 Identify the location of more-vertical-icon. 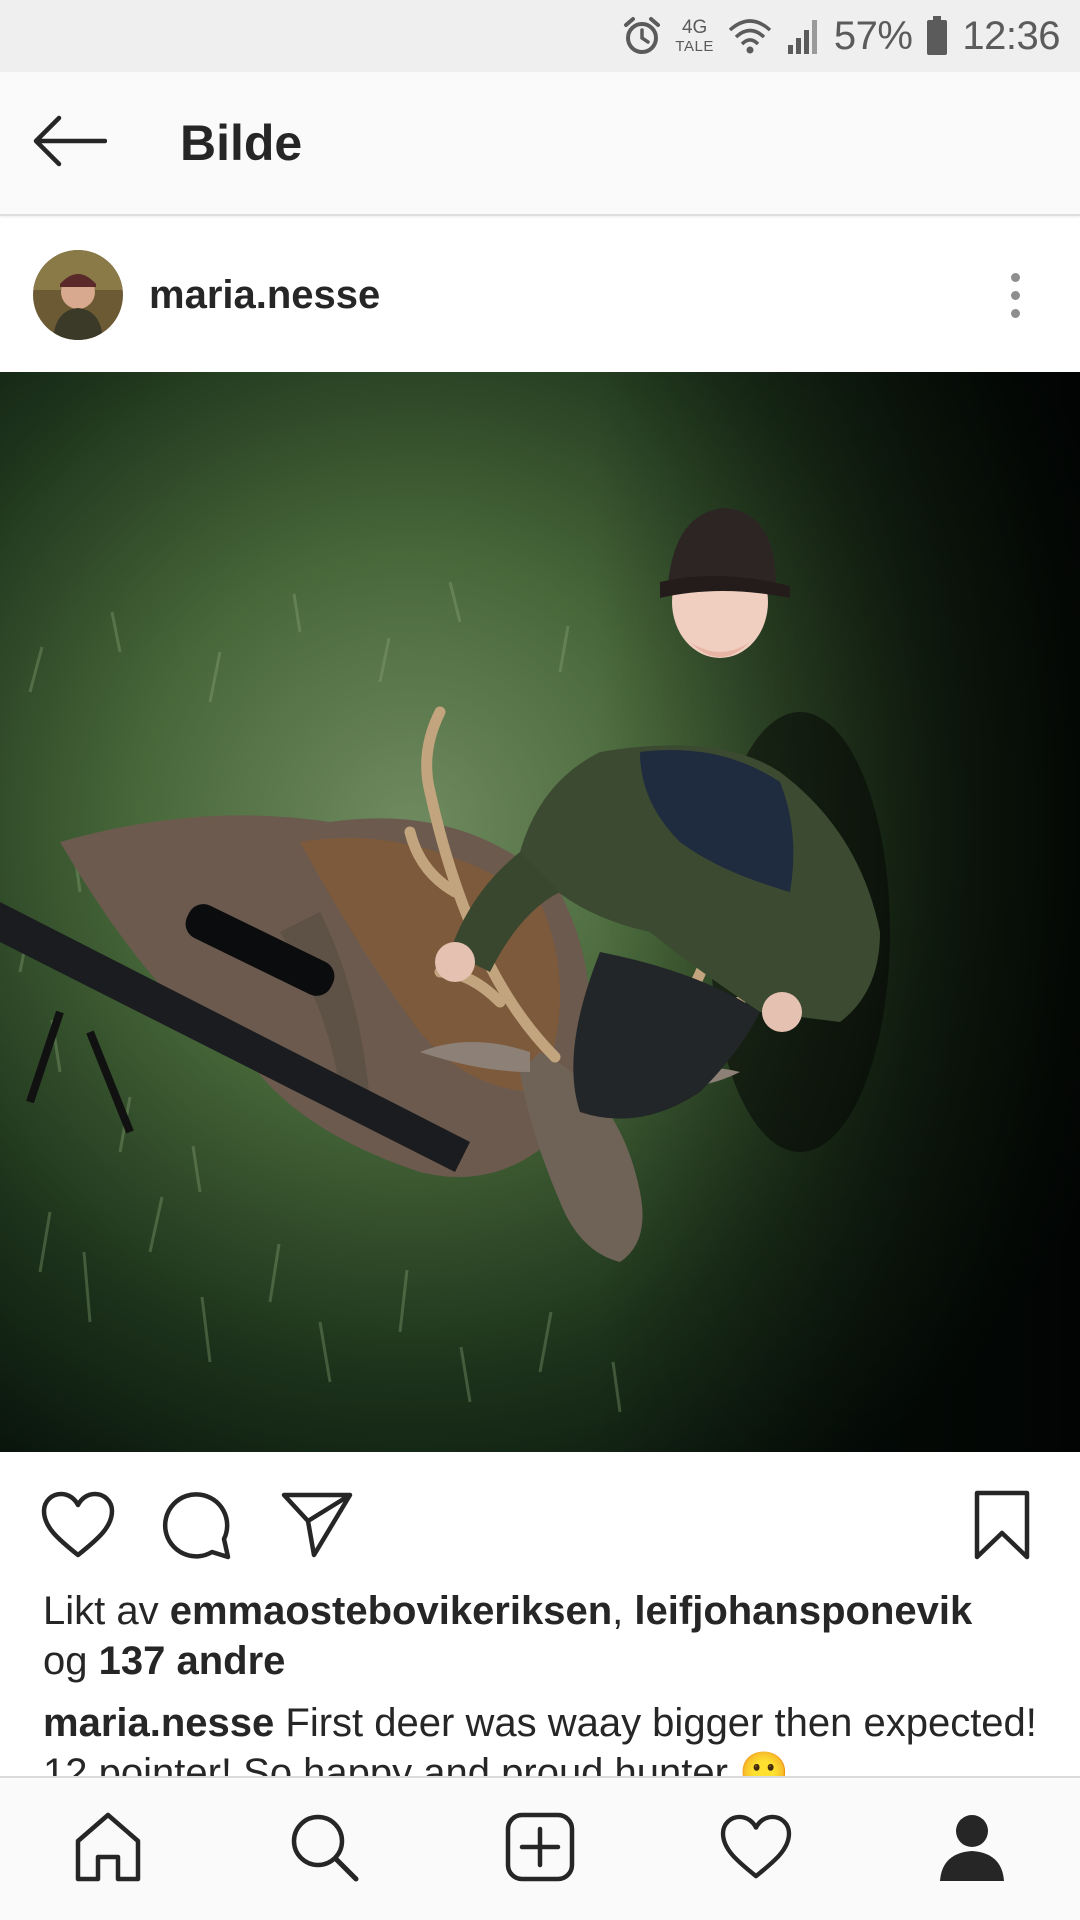
(1015, 277).